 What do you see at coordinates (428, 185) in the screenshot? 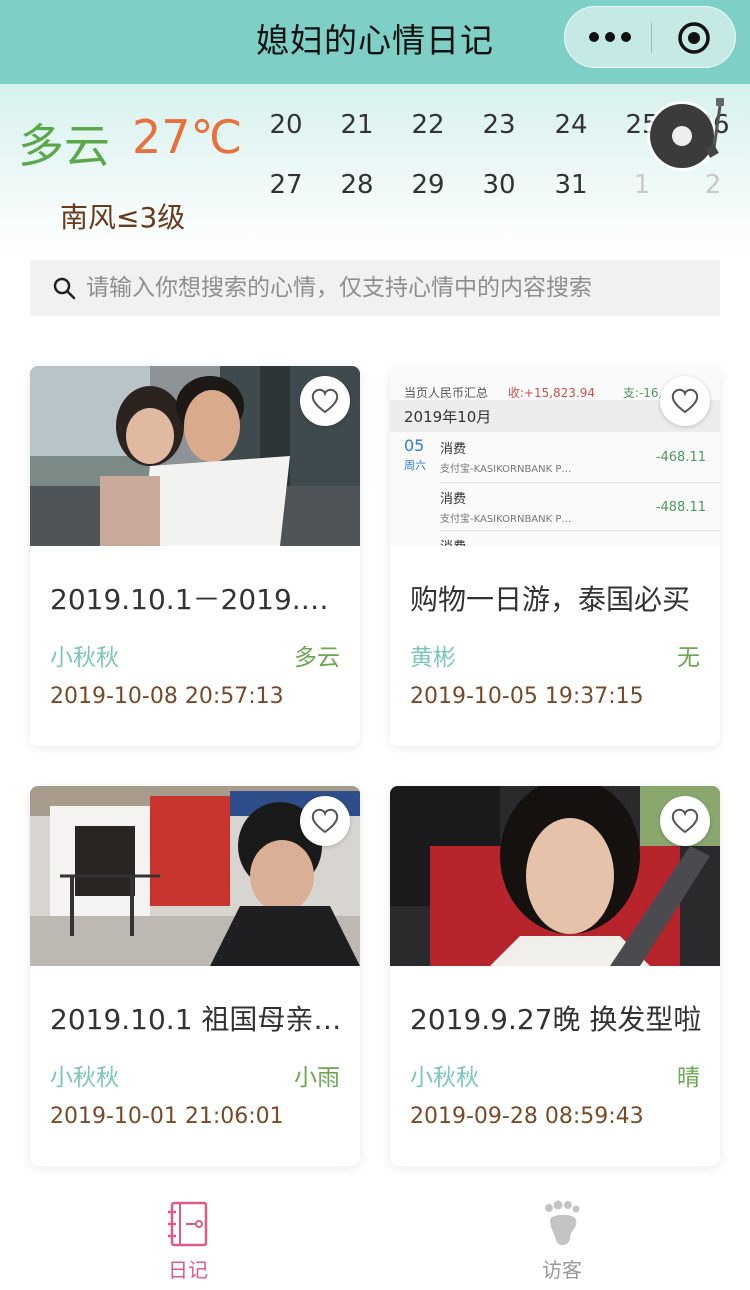
I see `calendar-day: 29` at bounding box center [428, 185].